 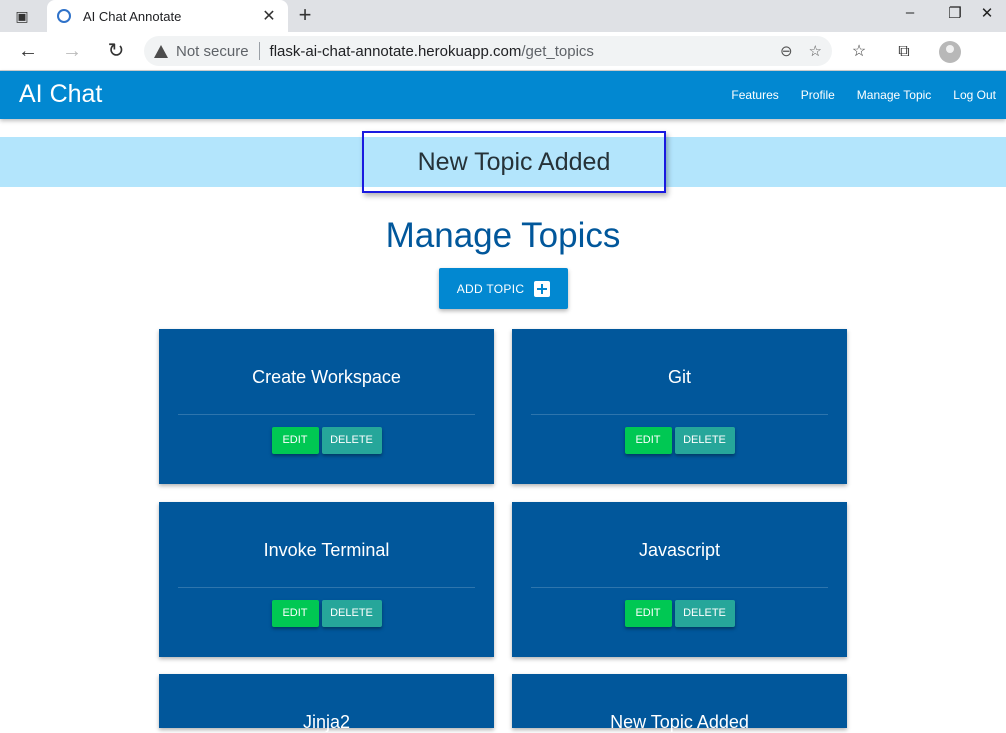 I want to click on nav-link-log-out: Log Out, so click(x=974, y=95).